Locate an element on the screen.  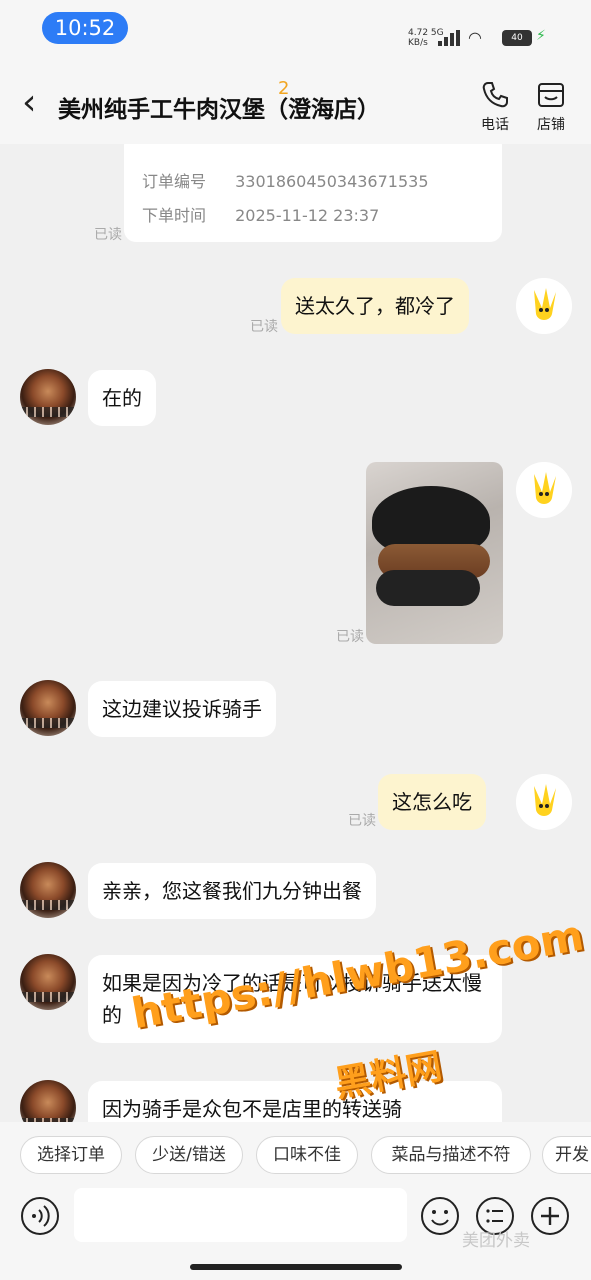
chat-header: ‹ 美州纯手工牛肉汉堡（澄海店） 2 电话 店铺 is located at coordinates (295, 102).